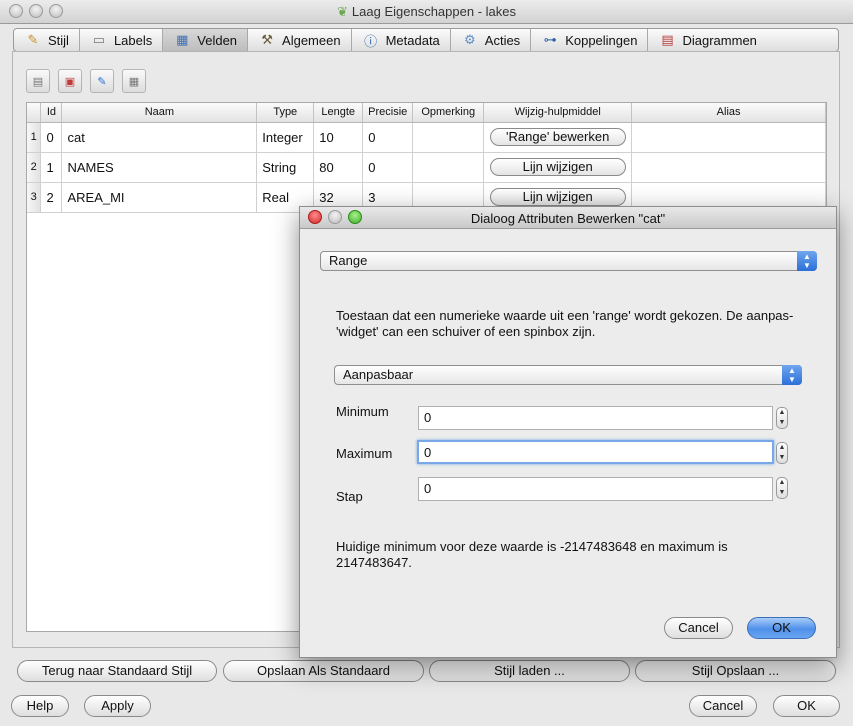 The image size is (853, 726). I want to click on tab-metadata: ⓘ Metadata, so click(401, 40).